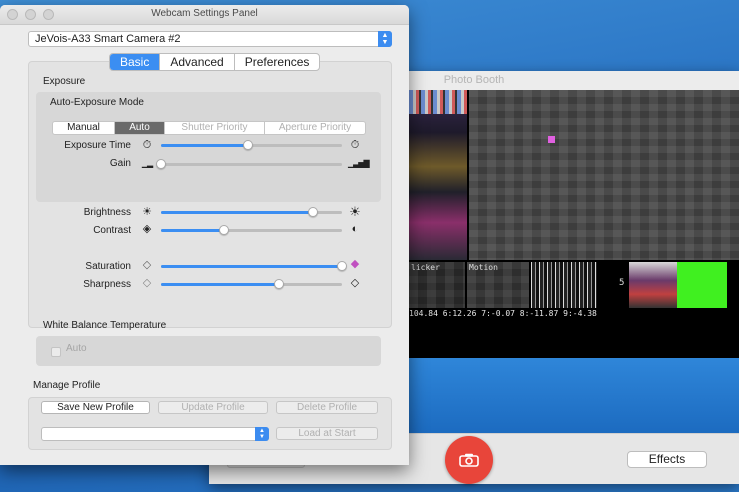  I want to click on desktop-strip, so click(574, 395).